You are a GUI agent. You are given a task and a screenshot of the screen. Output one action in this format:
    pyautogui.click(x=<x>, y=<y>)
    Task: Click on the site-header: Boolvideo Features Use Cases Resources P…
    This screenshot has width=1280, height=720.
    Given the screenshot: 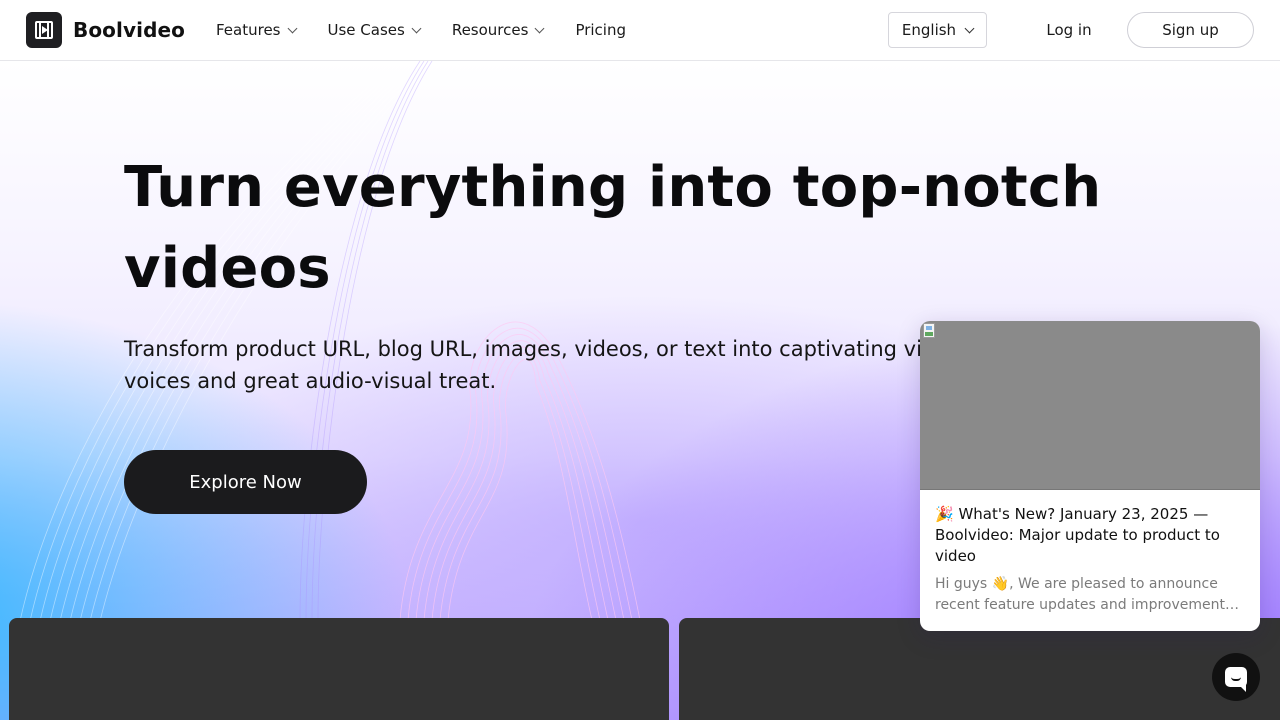 What is the action you would take?
    pyautogui.click(x=640, y=30)
    